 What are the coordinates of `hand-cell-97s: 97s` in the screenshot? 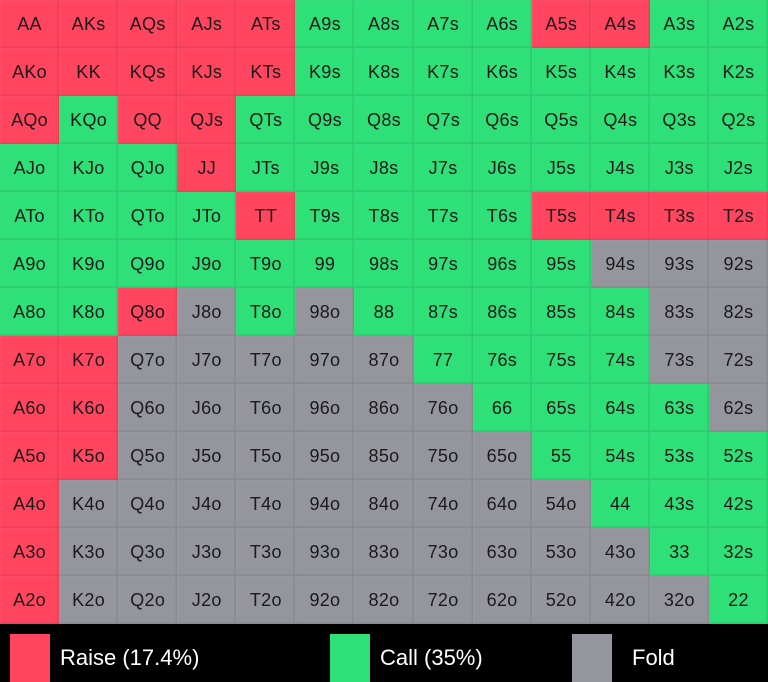 It's located at (443, 264).